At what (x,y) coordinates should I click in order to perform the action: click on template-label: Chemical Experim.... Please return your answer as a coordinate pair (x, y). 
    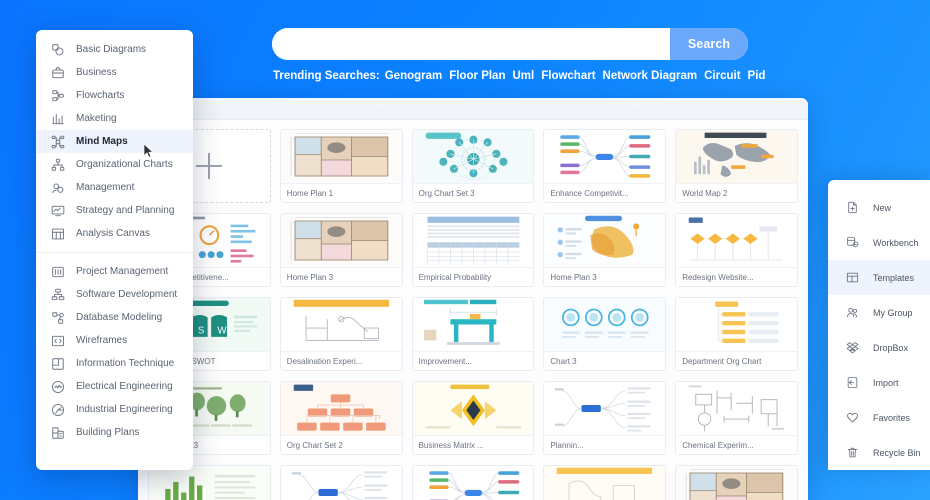
    Looking at the image, I should click on (736, 444).